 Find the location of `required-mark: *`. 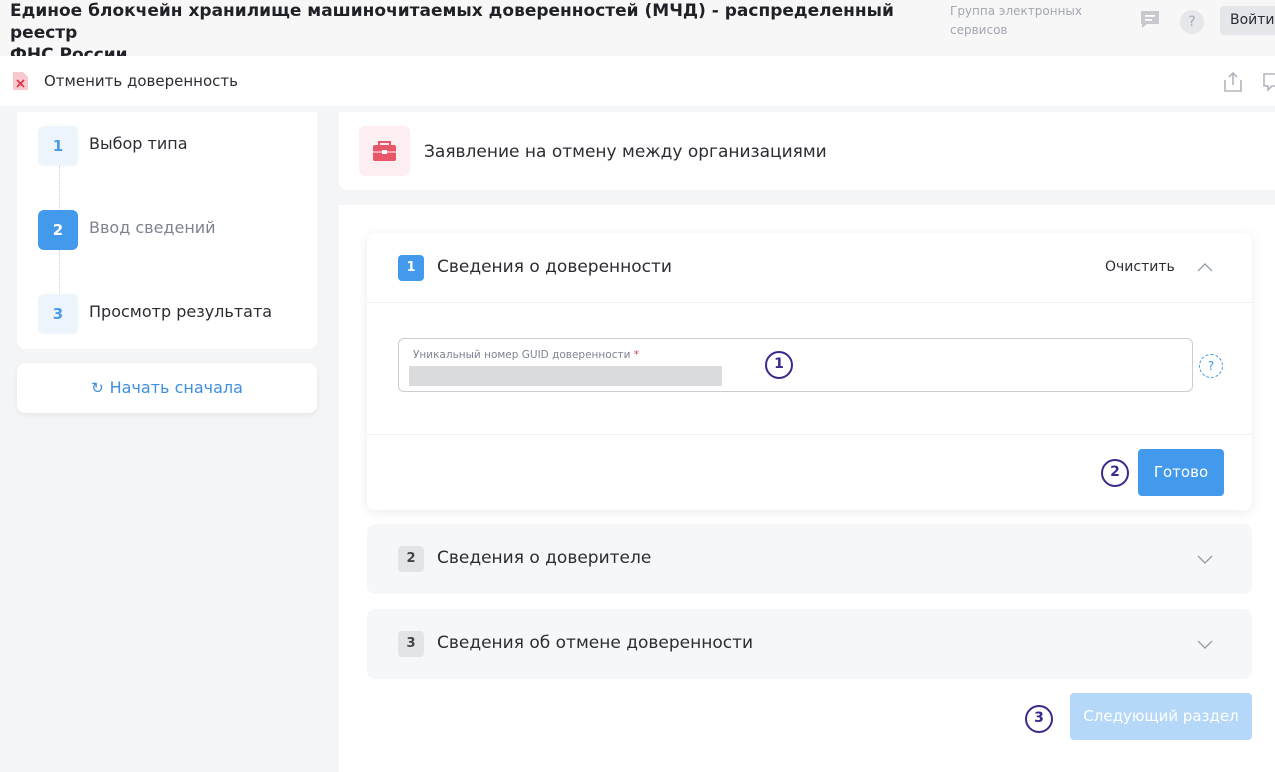

required-mark: * is located at coordinates (636, 355).